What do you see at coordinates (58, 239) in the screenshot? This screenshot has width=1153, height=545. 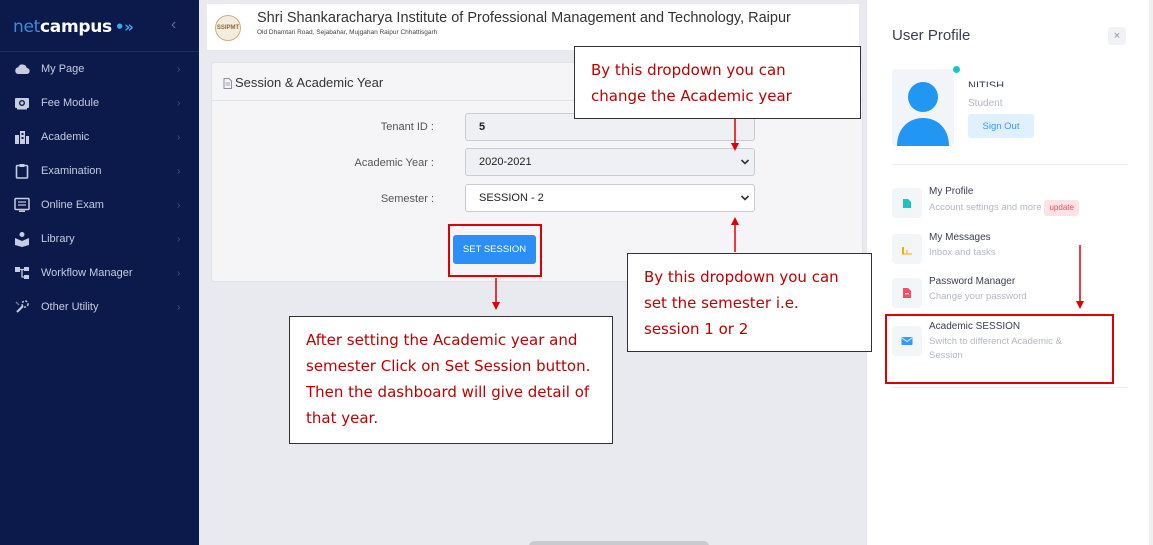 I see `sidebar-item-label: Library` at bounding box center [58, 239].